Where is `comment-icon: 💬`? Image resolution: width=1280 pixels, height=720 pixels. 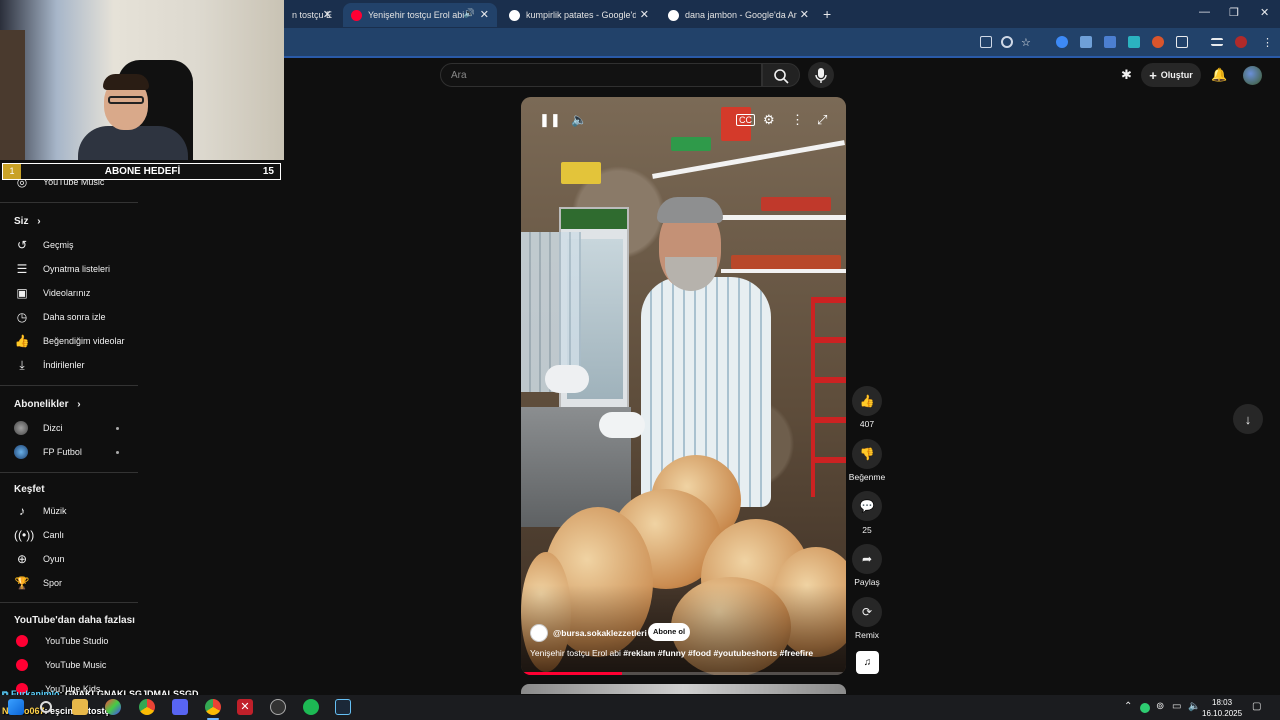 comment-icon: 💬 is located at coordinates (867, 506).